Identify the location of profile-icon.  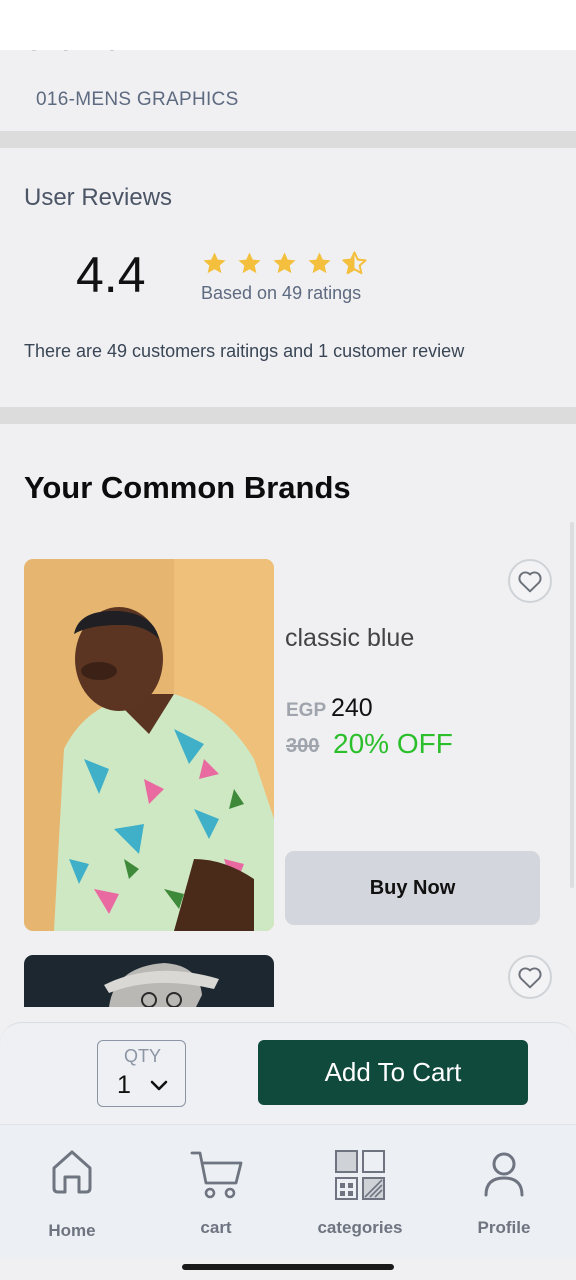
(504, 1174).